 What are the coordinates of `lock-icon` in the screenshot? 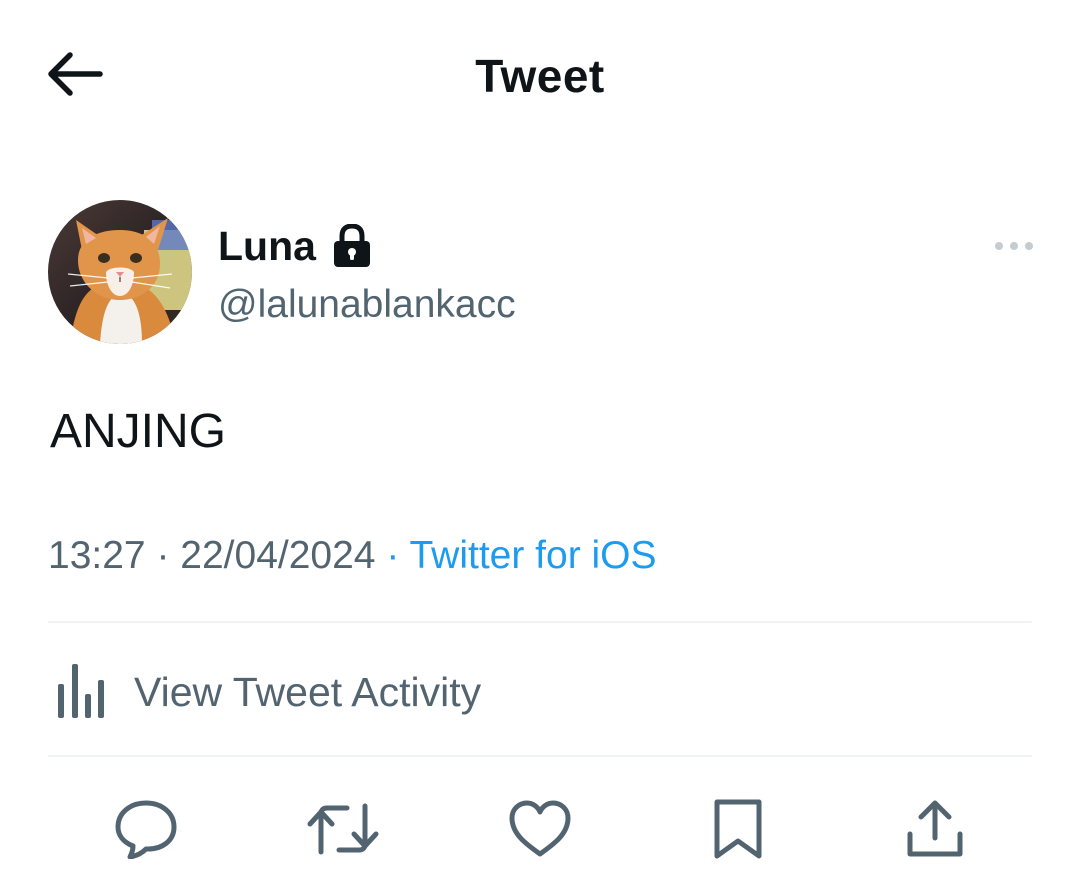 It's located at (351, 245).